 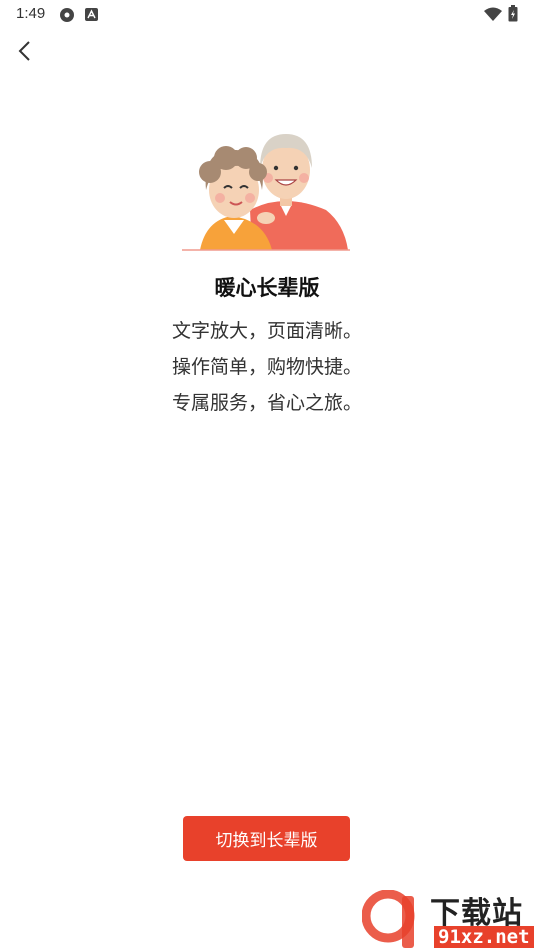 I want to click on description-line-3: 专属服务，省心之旅。, so click(x=266, y=403).